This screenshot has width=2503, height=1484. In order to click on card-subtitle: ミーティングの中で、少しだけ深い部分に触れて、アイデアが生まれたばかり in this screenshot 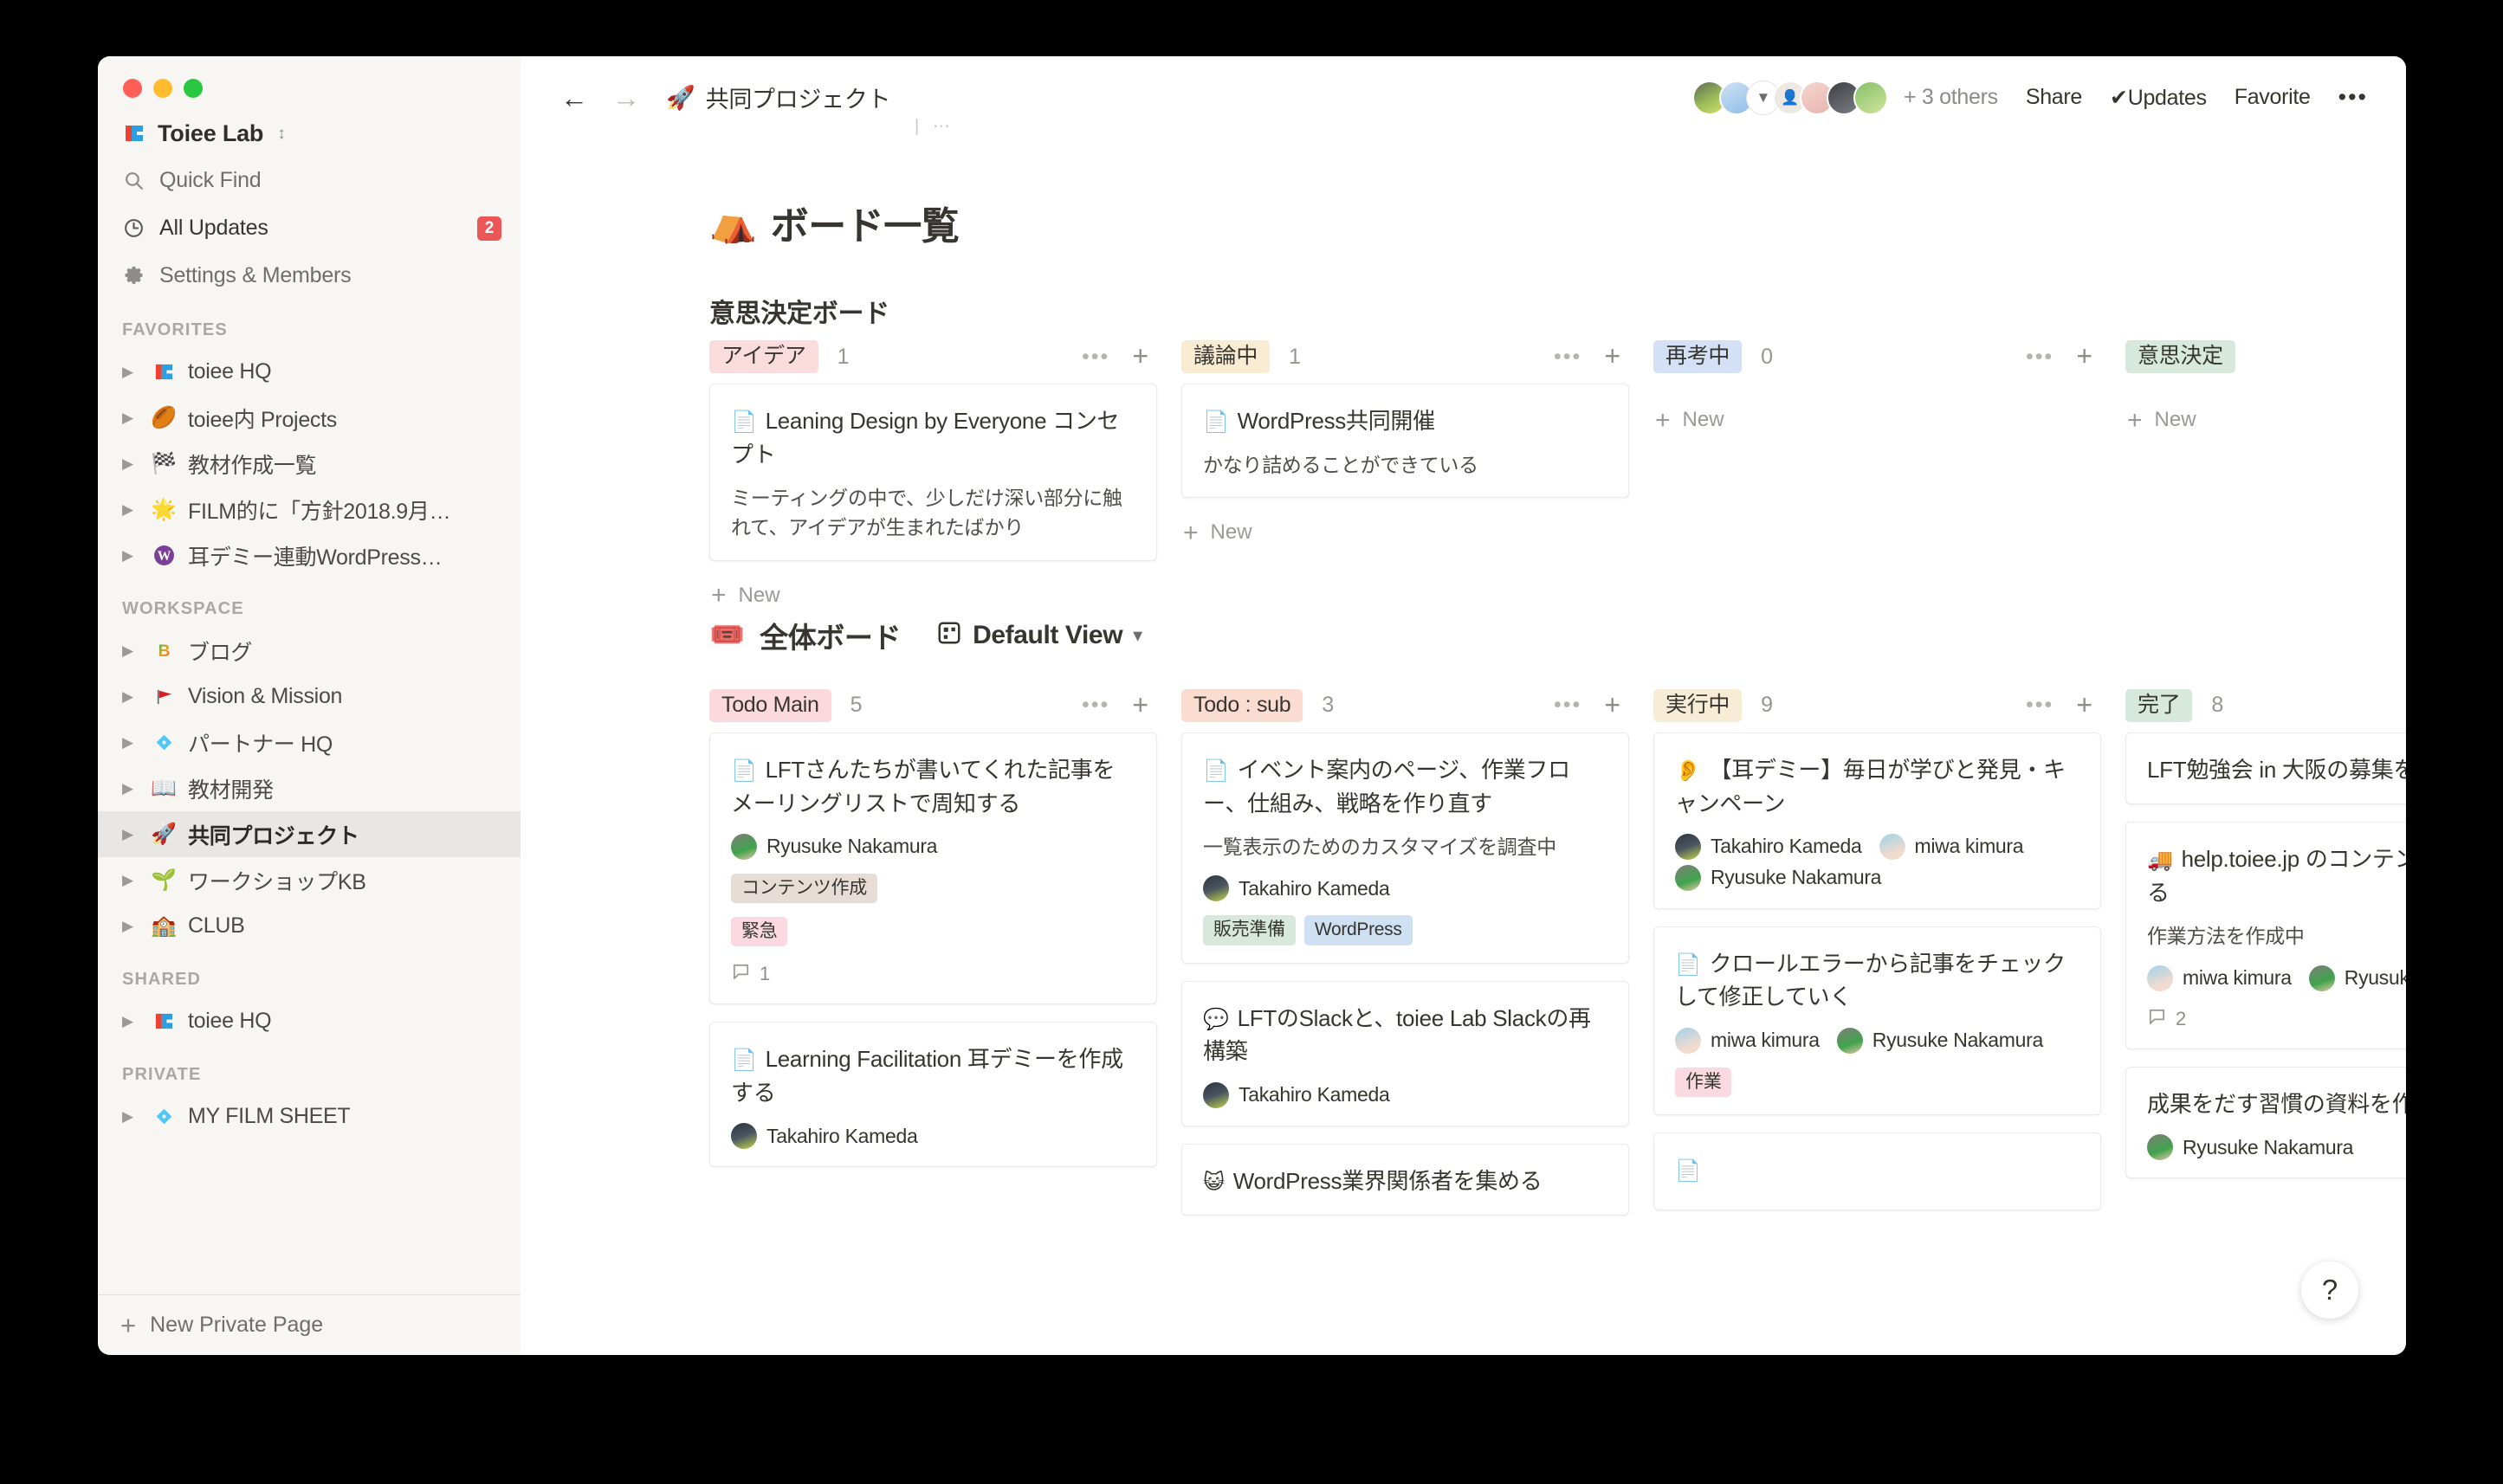, I will do `click(926, 512)`.